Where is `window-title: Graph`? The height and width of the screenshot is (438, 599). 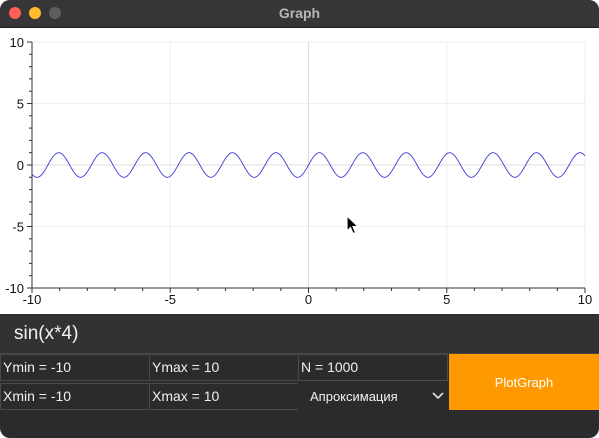 window-title: Graph is located at coordinates (299, 13).